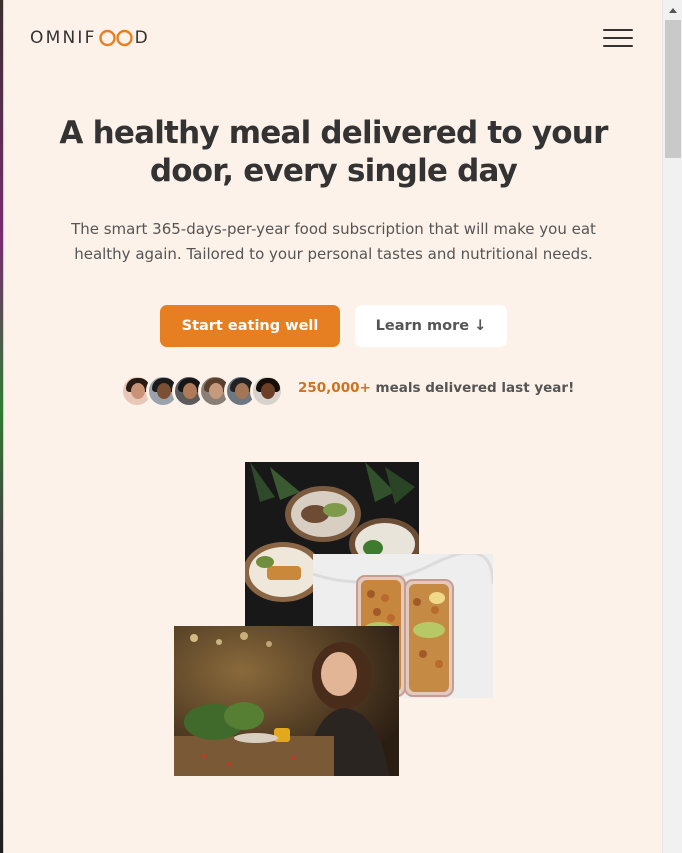  Describe the element at coordinates (673, 10) in the screenshot. I see `scroll-up-arrow-icon` at that location.